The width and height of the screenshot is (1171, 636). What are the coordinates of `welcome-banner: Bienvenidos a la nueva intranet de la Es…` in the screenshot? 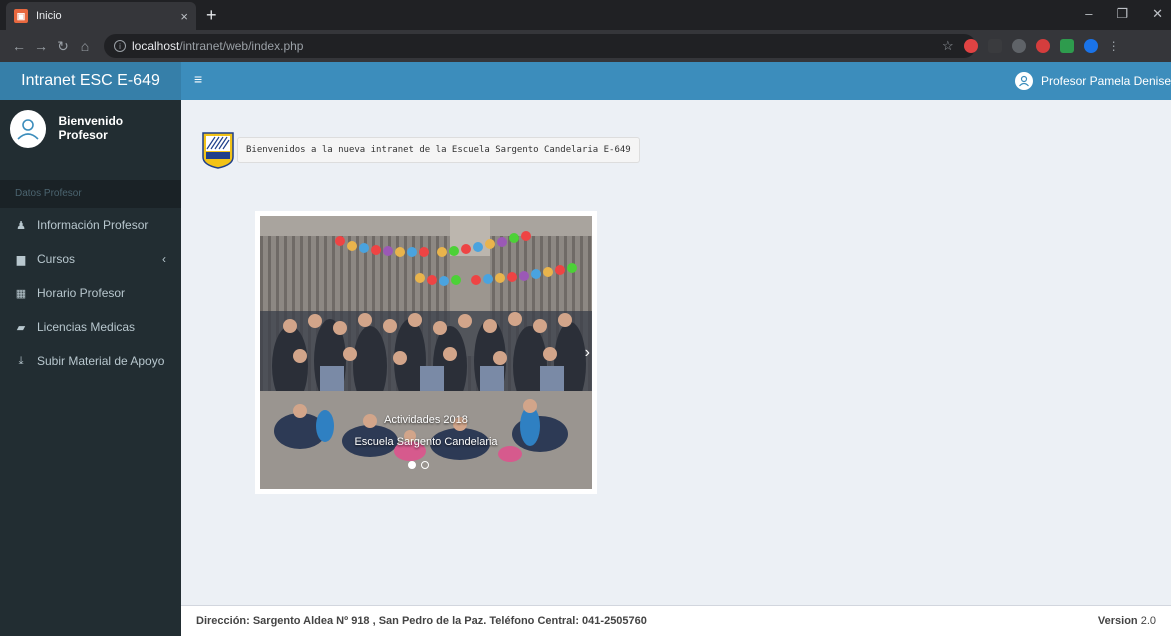 It's located at (420, 150).